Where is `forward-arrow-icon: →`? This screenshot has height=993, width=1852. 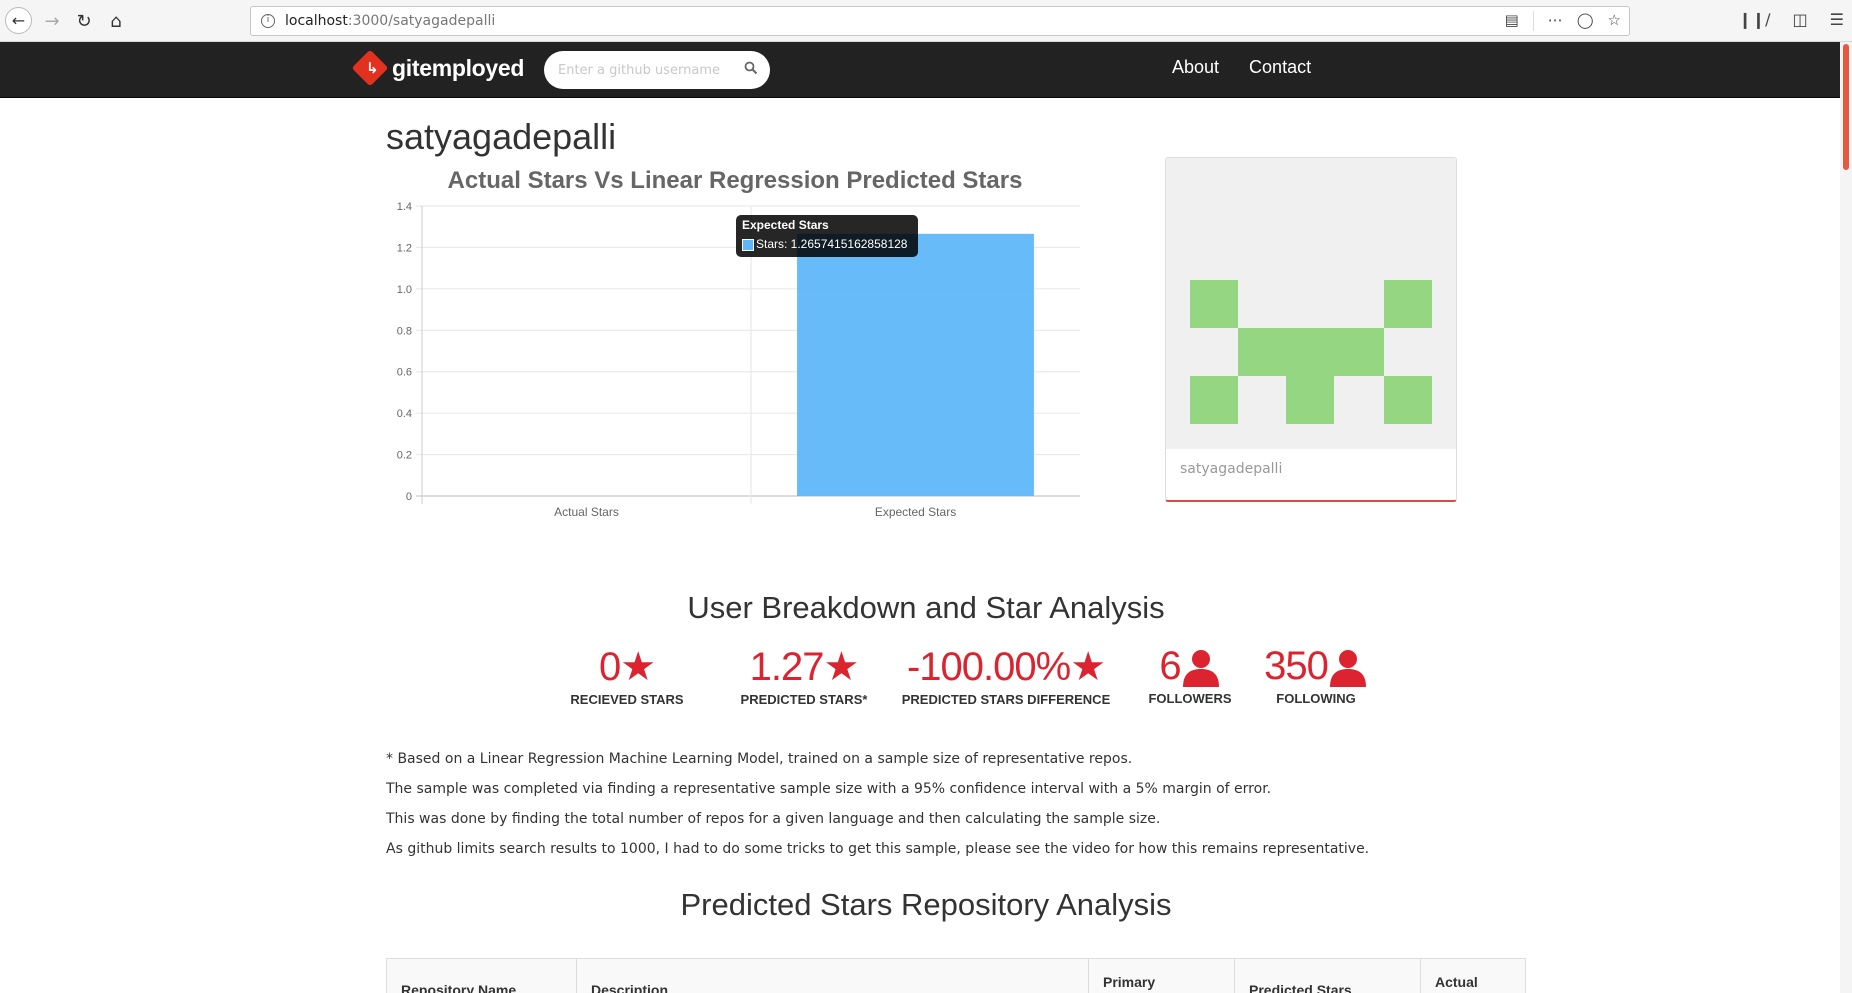 forward-arrow-icon: → is located at coordinates (52, 21).